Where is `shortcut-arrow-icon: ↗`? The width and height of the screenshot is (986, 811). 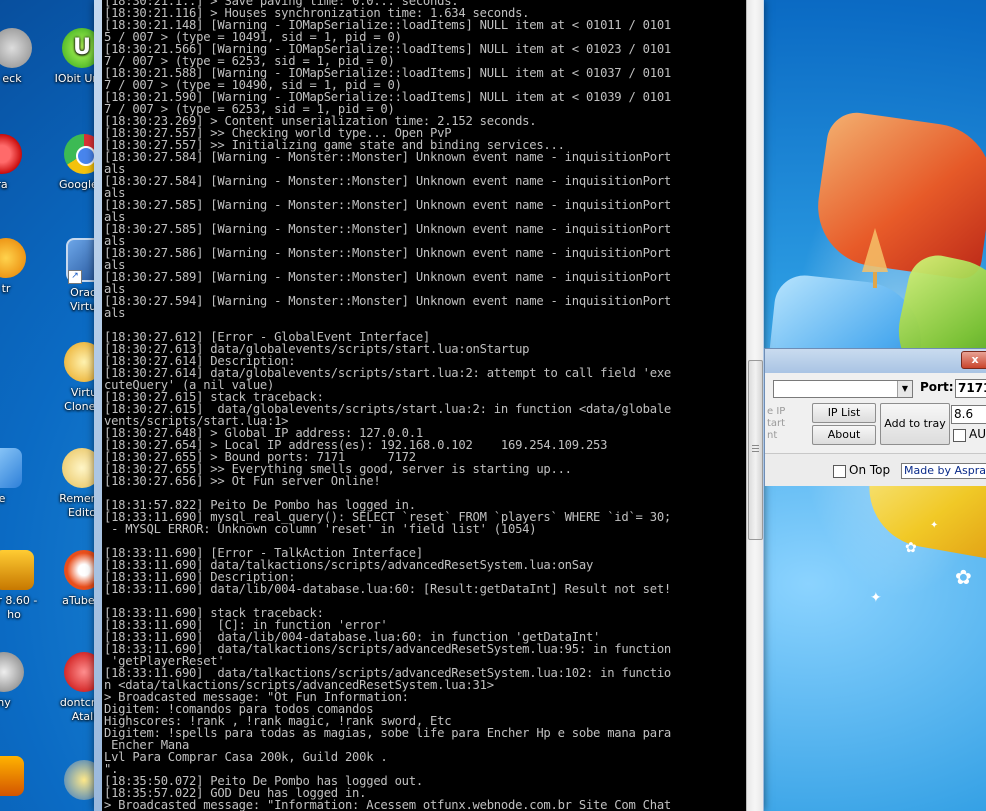
shortcut-arrow-icon: ↗ is located at coordinates (75, 277).